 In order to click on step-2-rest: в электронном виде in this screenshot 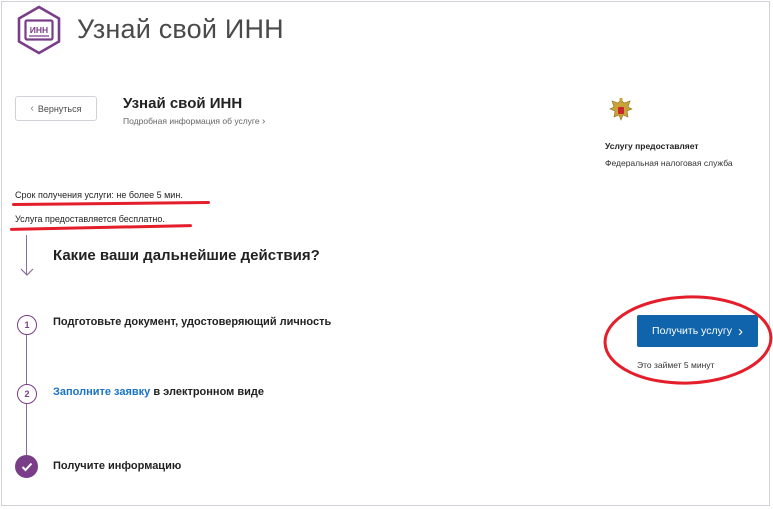, I will do `click(207, 392)`.